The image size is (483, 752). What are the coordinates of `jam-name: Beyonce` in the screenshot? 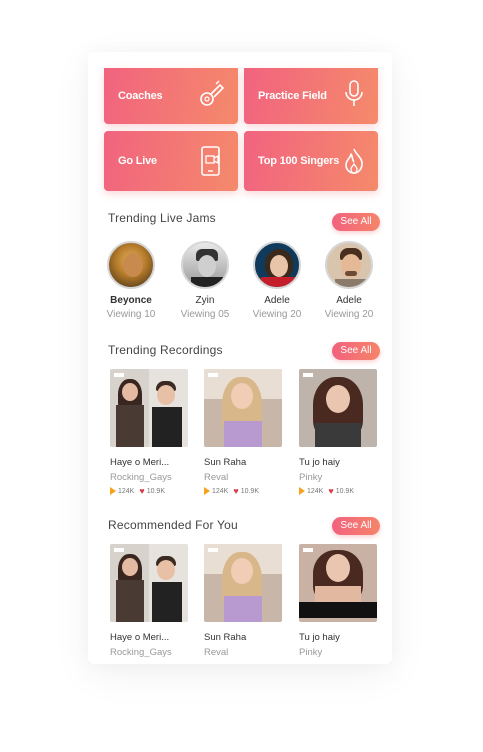 It's located at (131, 300).